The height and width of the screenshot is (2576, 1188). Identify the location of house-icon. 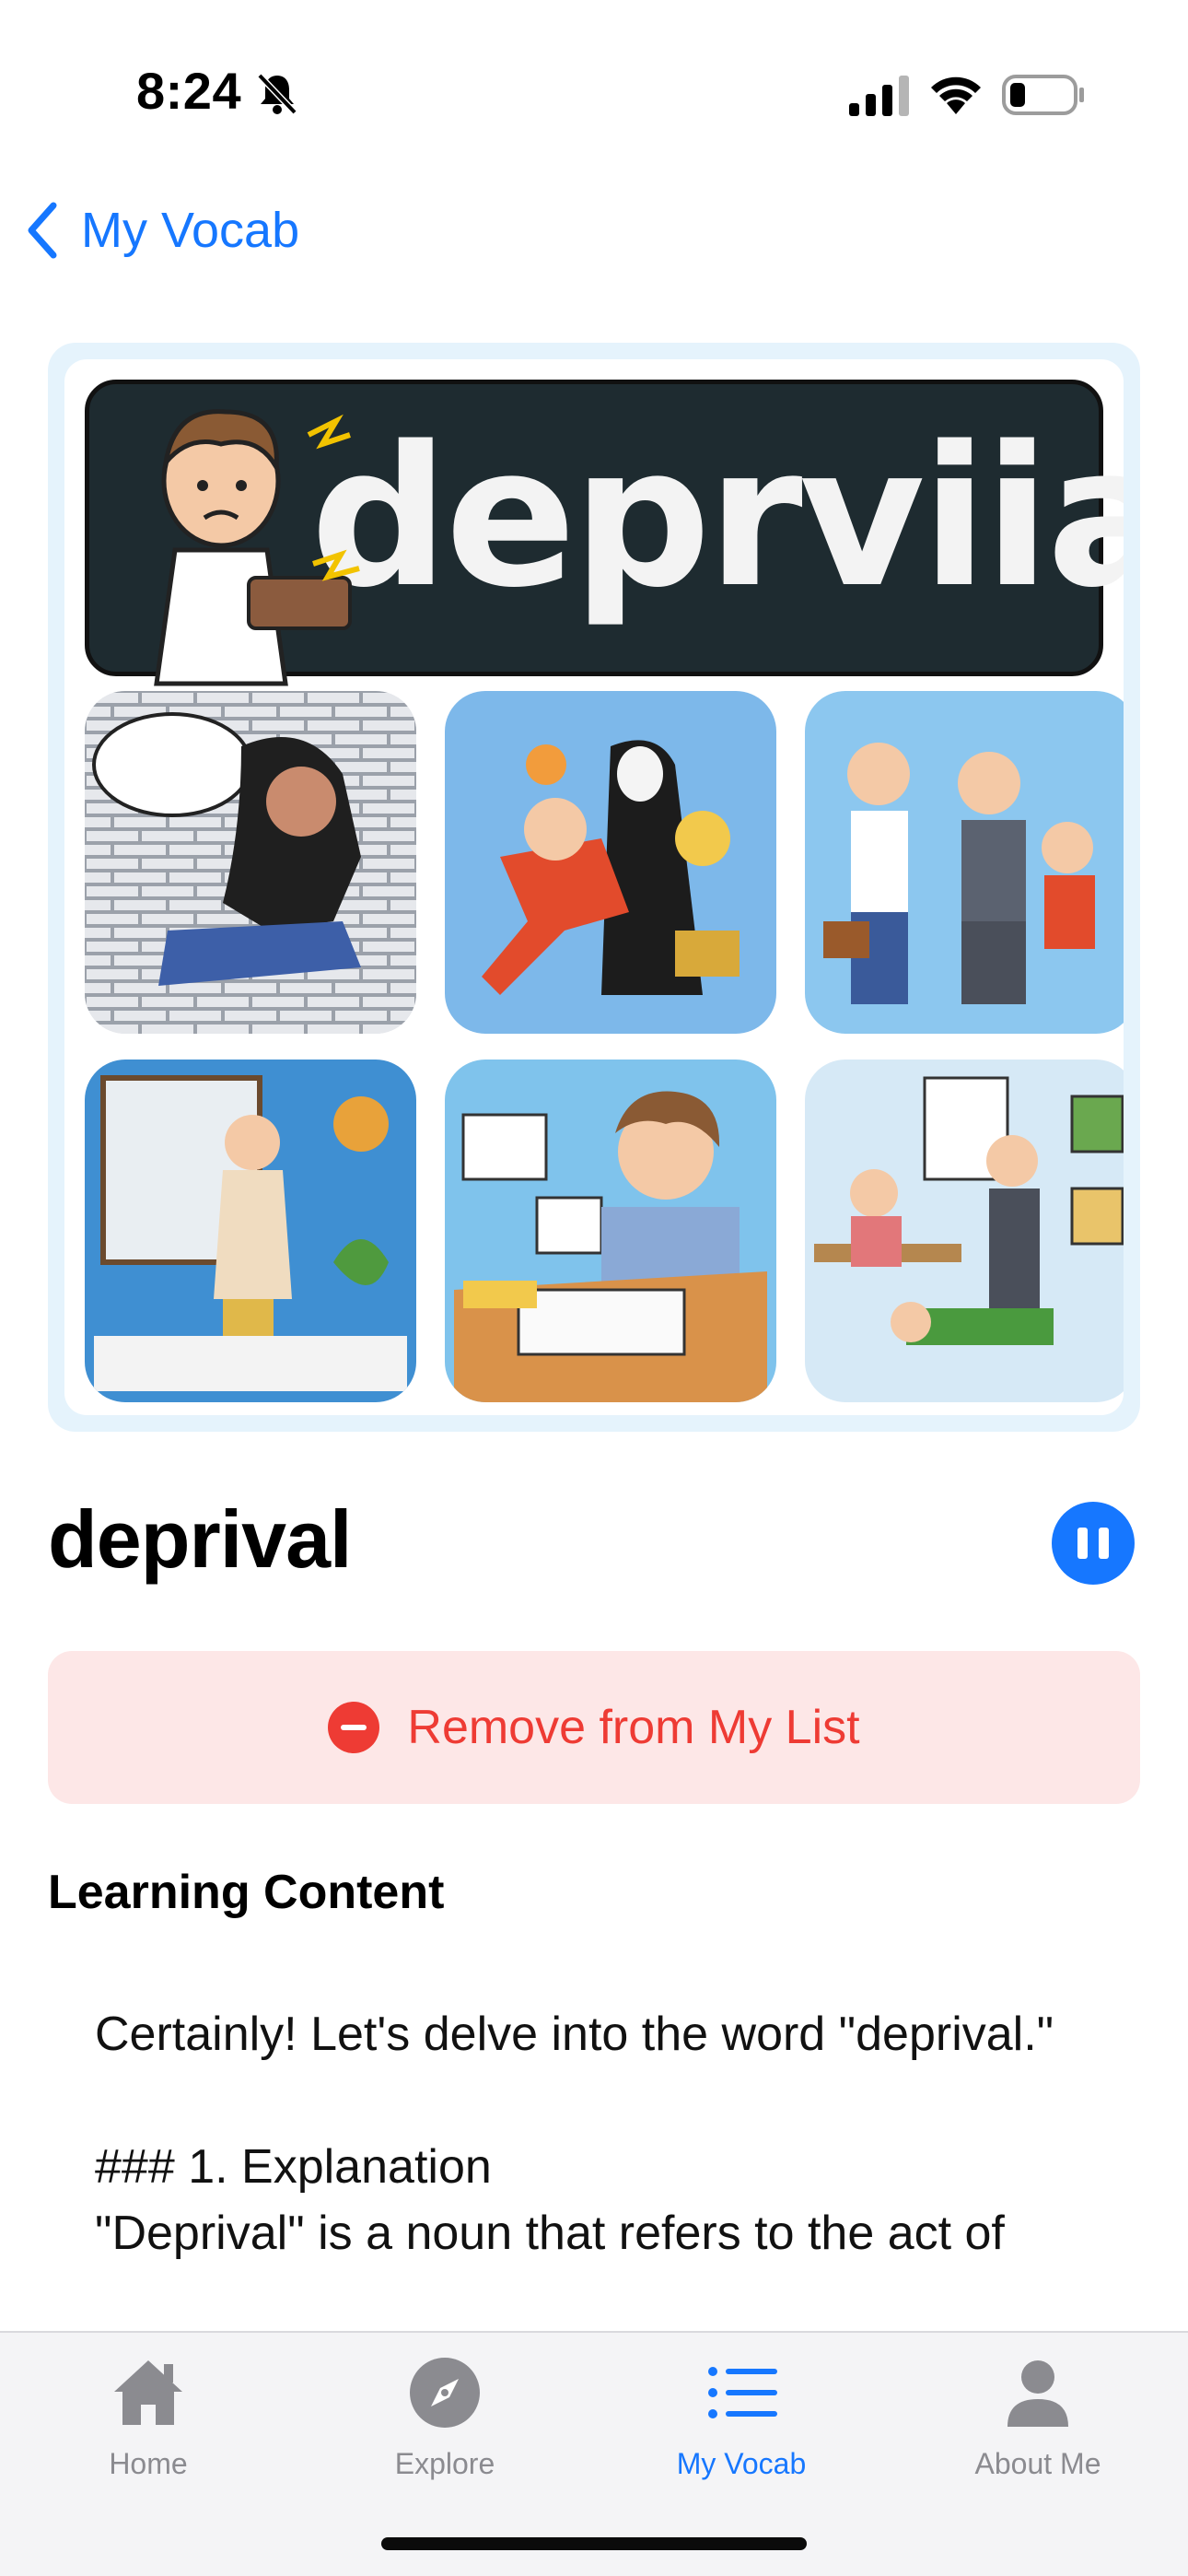
(148, 2392).